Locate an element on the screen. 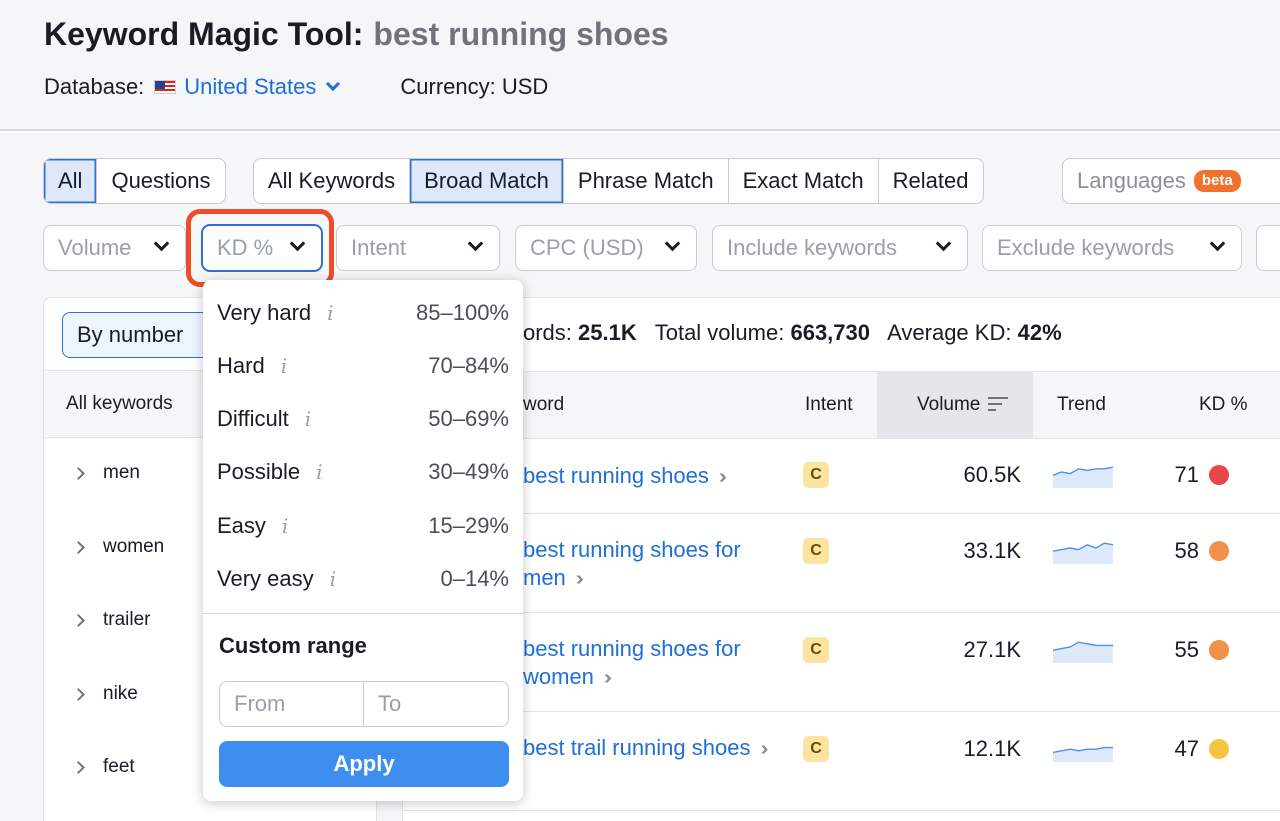 This screenshot has height=821, width=1280. kd-option: Very easy i 0–14% is located at coordinates (363, 579).